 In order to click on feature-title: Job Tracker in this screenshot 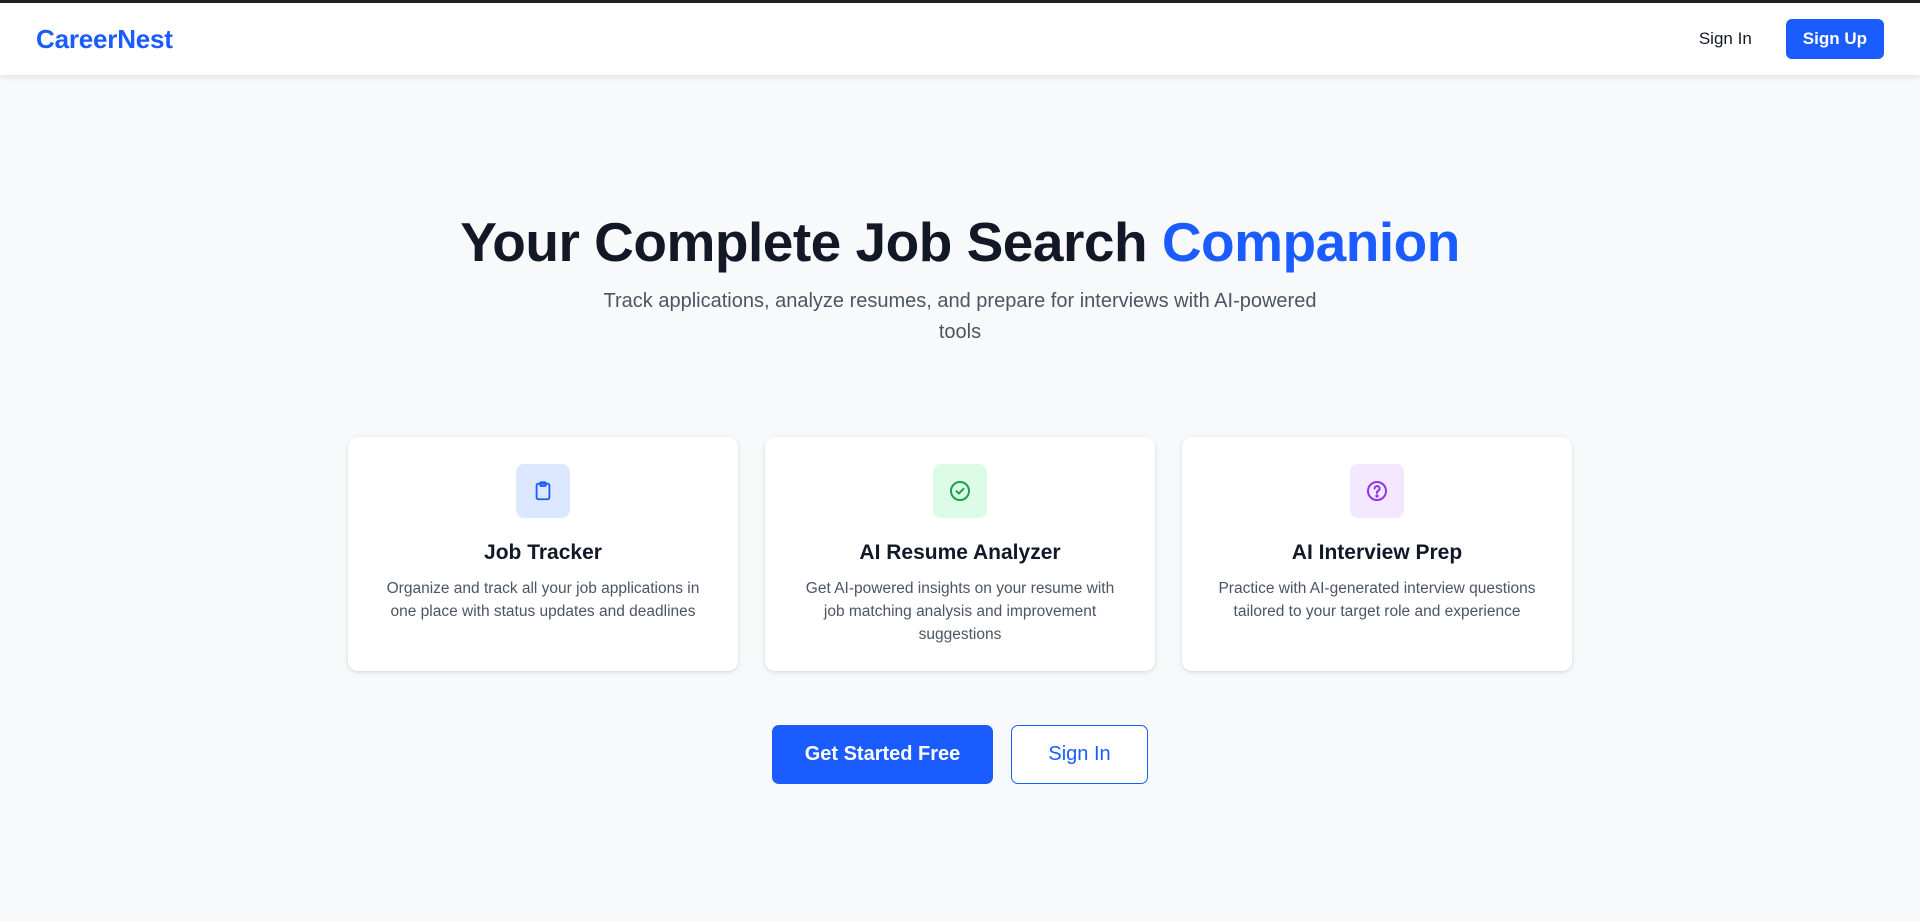, I will do `click(543, 552)`.